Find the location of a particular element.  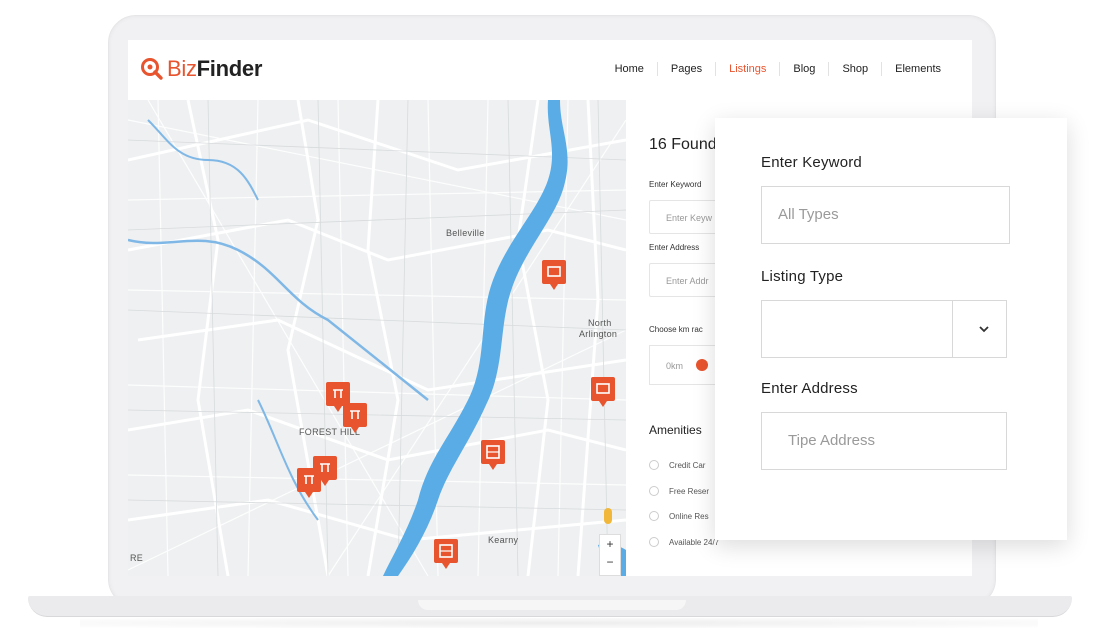

map-label-north: North is located at coordinates (600, 323).